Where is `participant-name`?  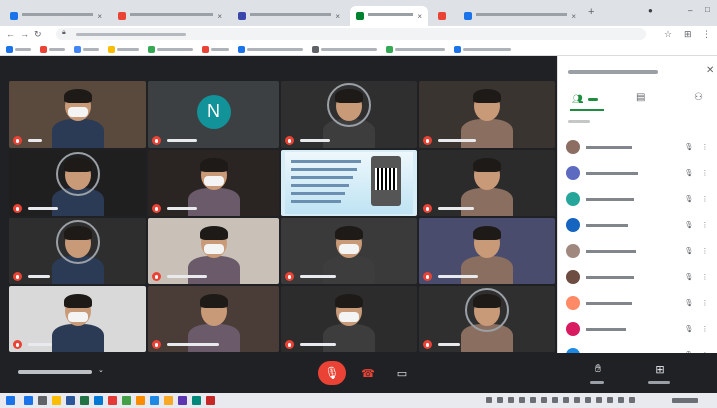
participant-name is located at coordinates (307, 140).